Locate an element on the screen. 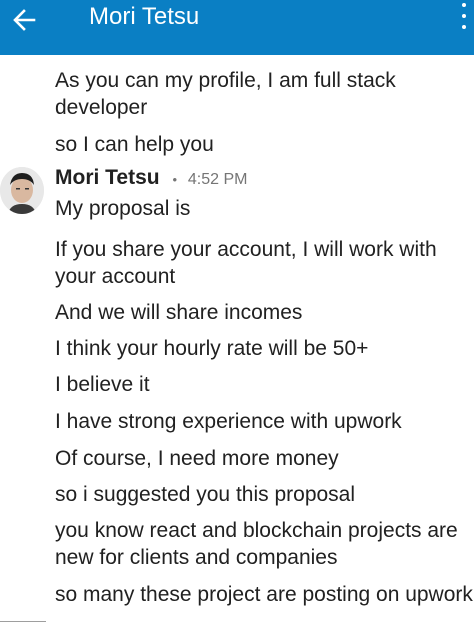 This screenshot has height=624, width=474. sender-header: Mori Tetsu • 4:52 PM is located at coordinates (151, 179).